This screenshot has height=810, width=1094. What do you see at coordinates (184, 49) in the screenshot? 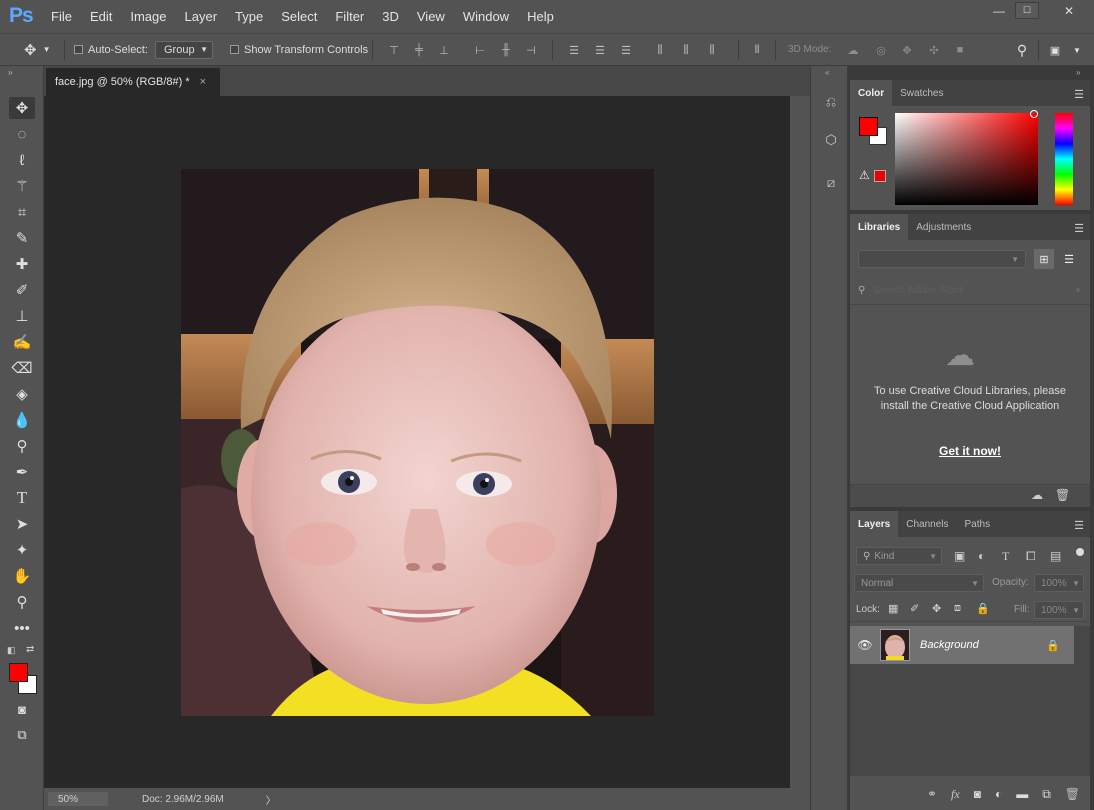
I see `auto-select-dropdown: Group ▼` at bounding box center [184, 49].